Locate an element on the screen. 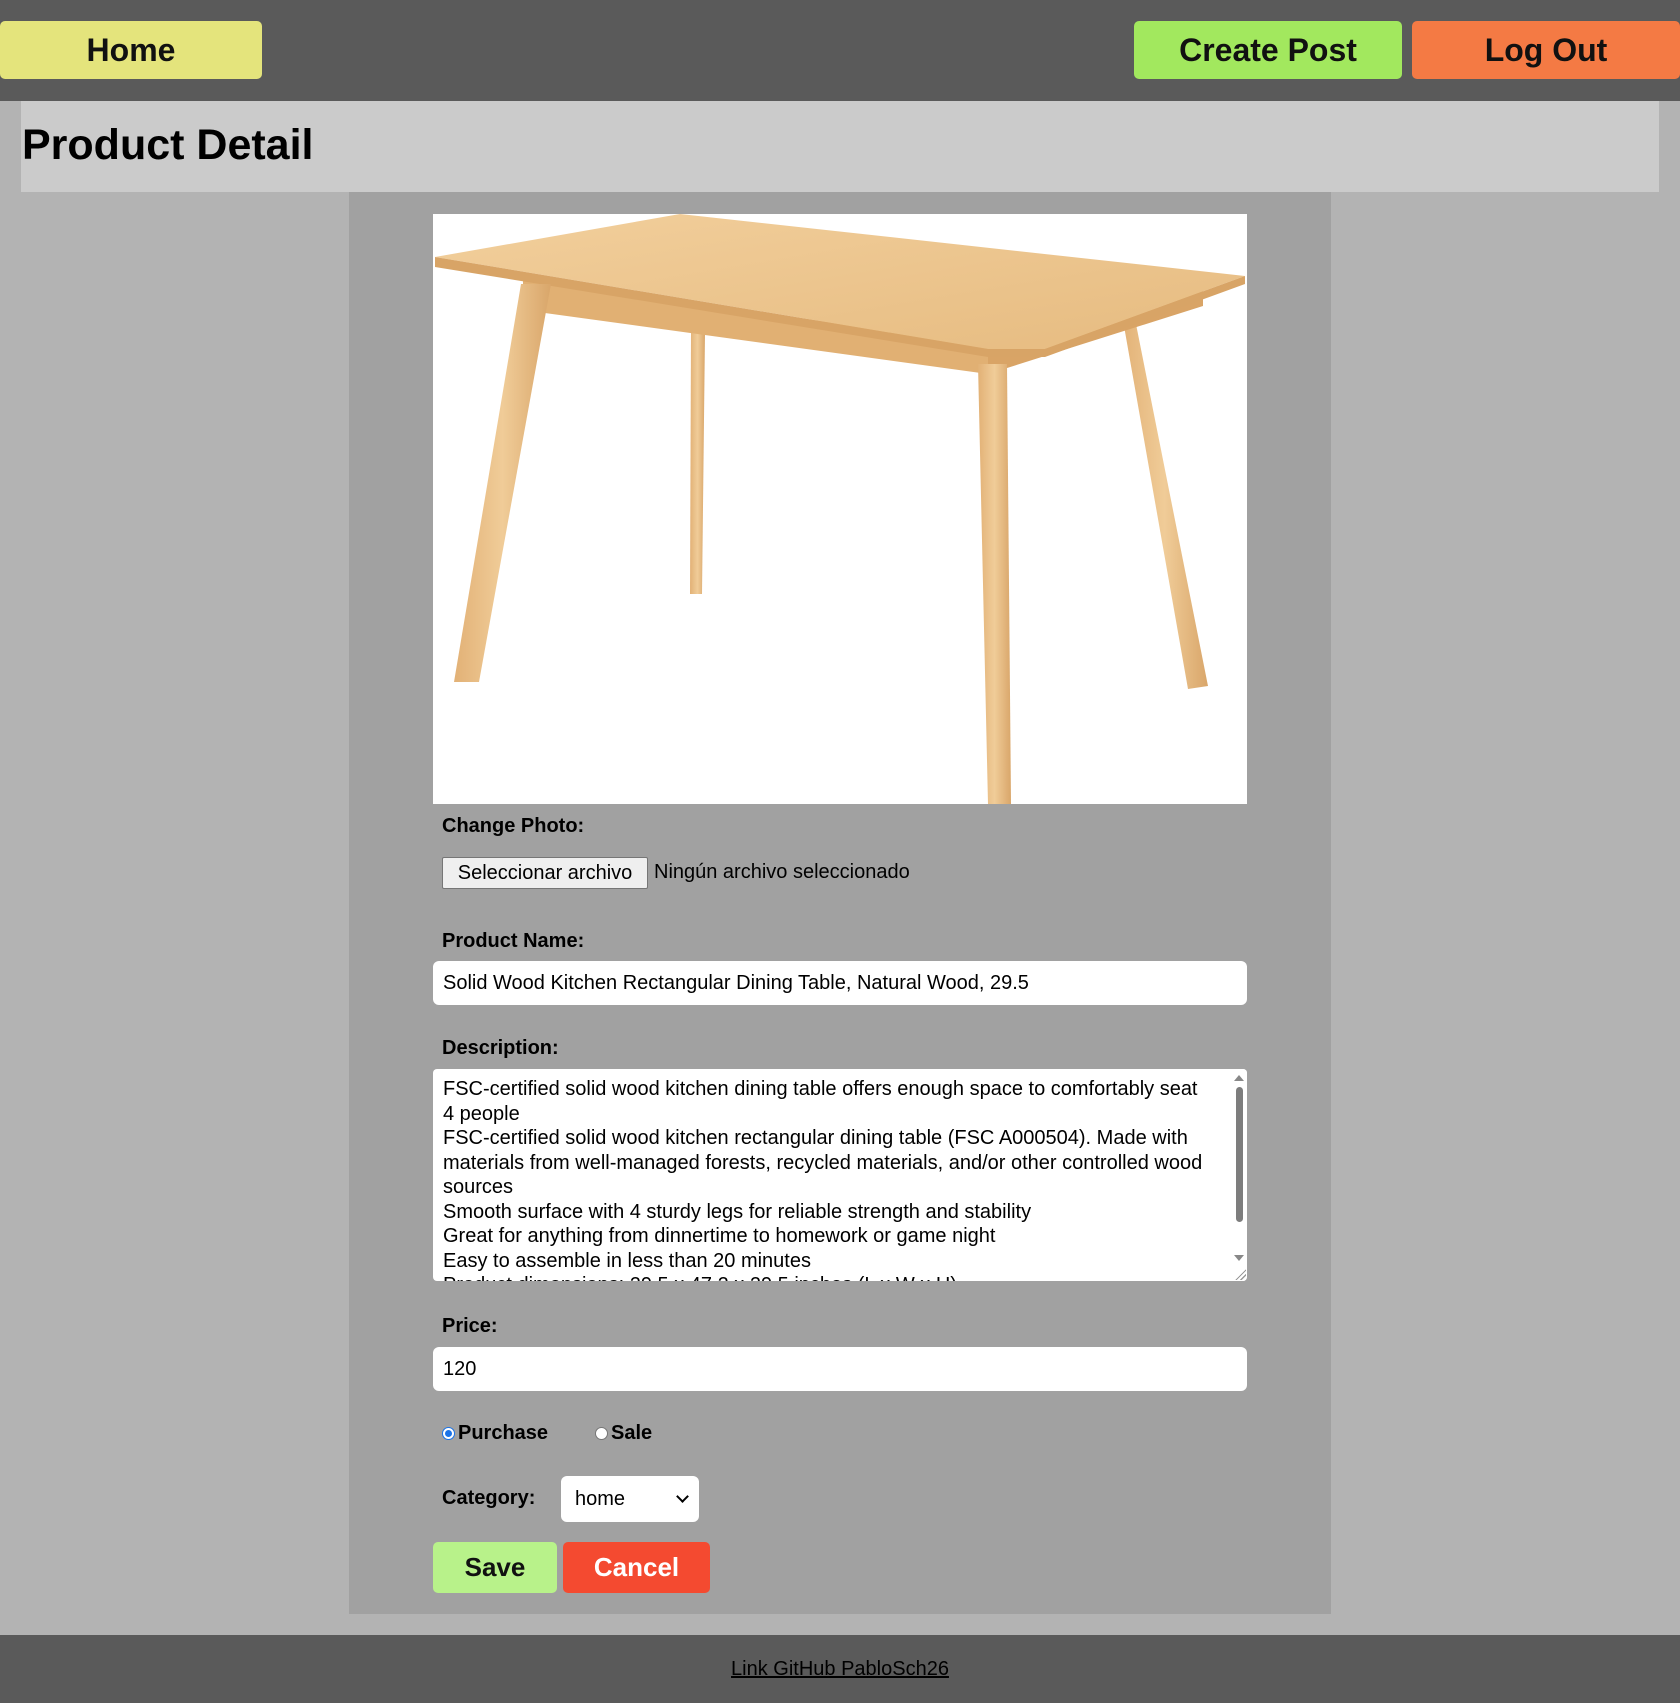 Image resolution: width=1680 pixels, height=1703 pixels. choose-file-button: Seleccionar archivo is located at coordinates (545, 873).